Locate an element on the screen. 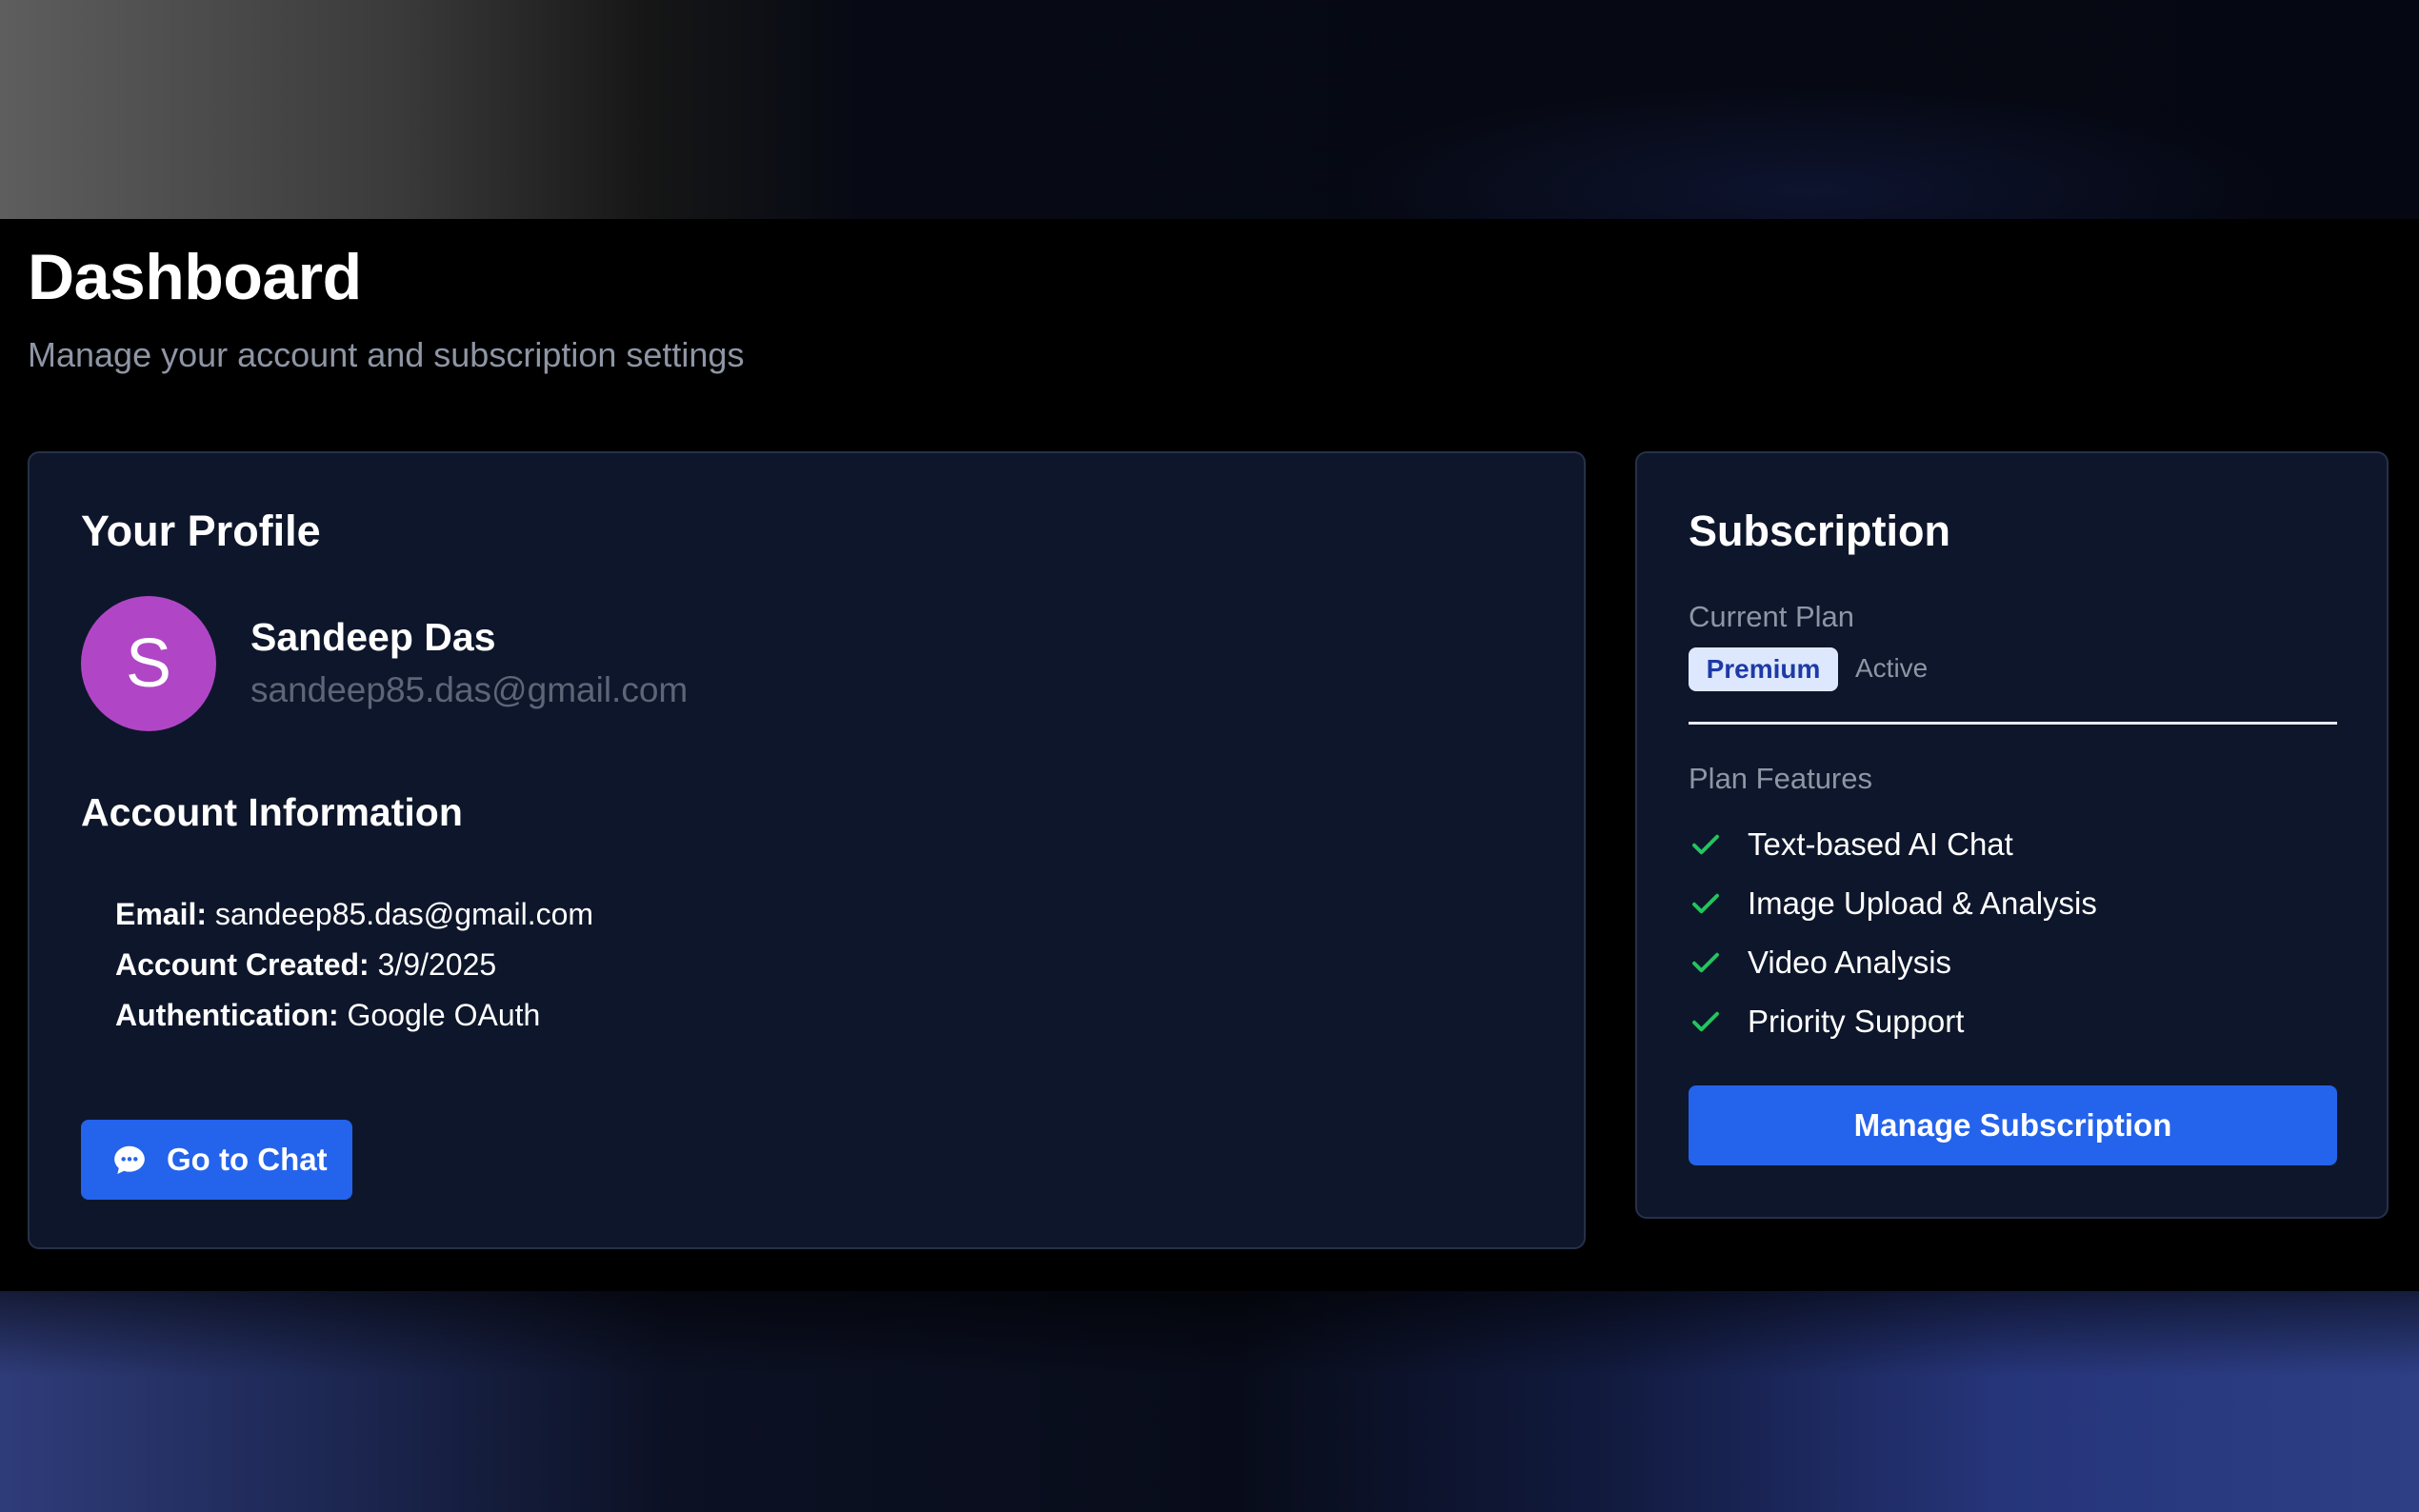  user-email: sandeep85.das@gmail.com is located at coordinates (469, 689).